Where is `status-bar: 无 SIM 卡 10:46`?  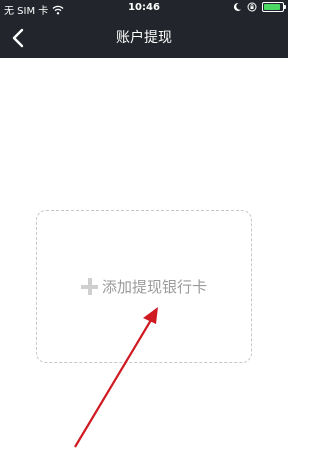 status-bar: 无 SIM 卡 10:46 is located at coordinates (144, 9).